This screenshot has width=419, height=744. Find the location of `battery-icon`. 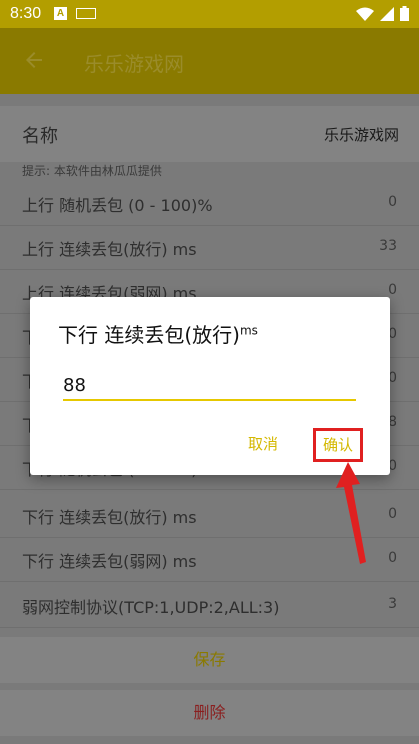

battery-icon is located at coordinates (404, 13).